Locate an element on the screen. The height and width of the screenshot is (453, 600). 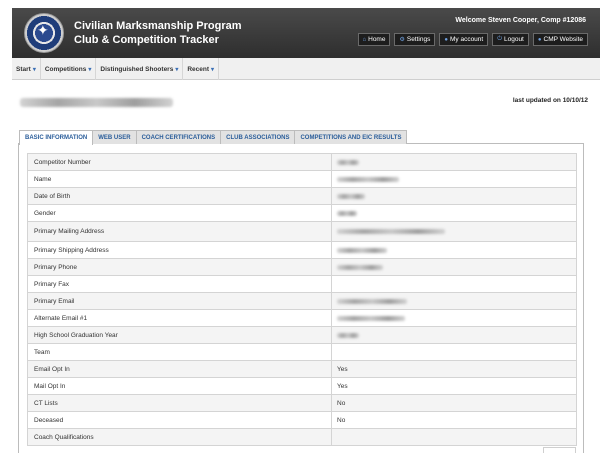
field-label: Email Opt In is located at coordinates (180, 369).